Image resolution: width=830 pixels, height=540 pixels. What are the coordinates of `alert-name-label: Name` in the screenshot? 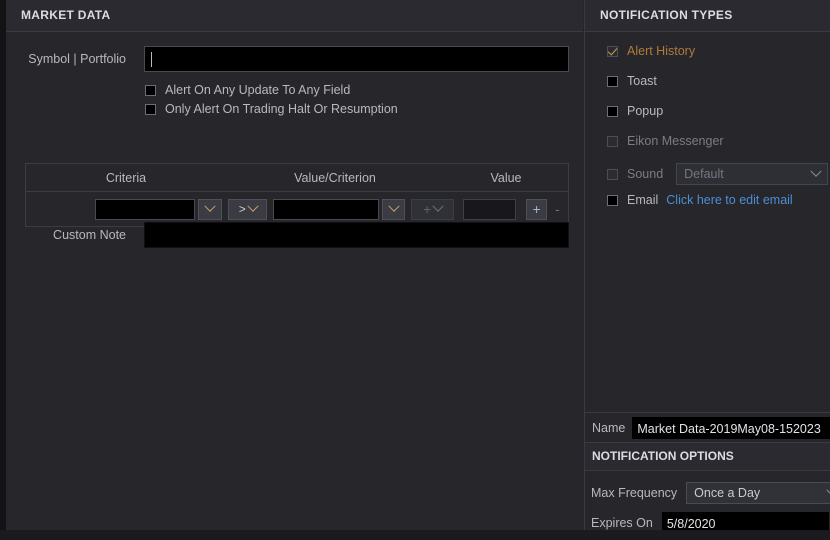 It's located at (609, 427).